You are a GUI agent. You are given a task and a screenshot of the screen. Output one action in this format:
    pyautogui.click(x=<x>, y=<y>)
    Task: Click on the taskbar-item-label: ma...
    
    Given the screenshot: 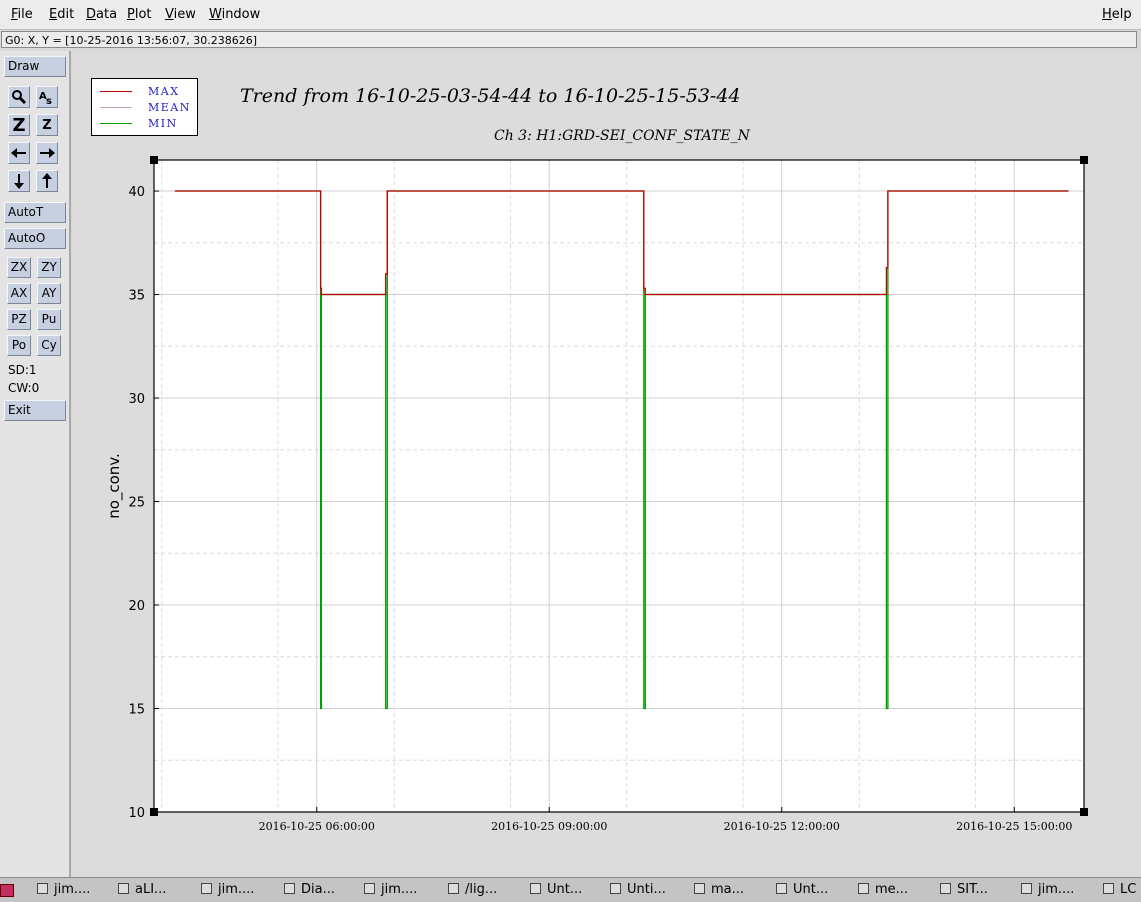 What is the action you would take?
    pyautogui.click(x=728, y=889)
    